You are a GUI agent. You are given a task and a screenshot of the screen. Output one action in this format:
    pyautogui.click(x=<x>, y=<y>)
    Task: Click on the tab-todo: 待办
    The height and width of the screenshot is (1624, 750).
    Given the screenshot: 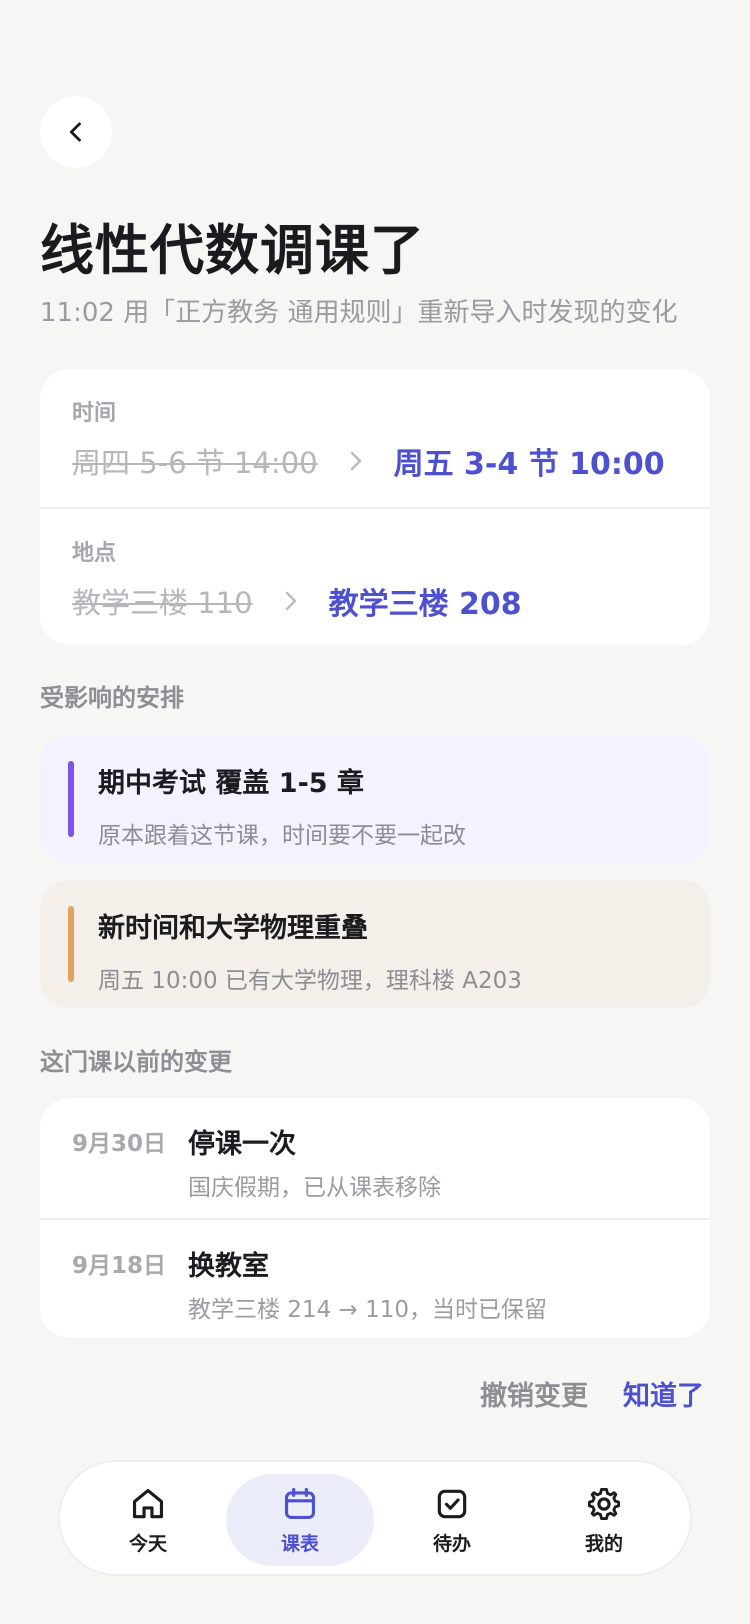 What is the action you would take?
    pyautogui.click(x=452, y=1520)
    